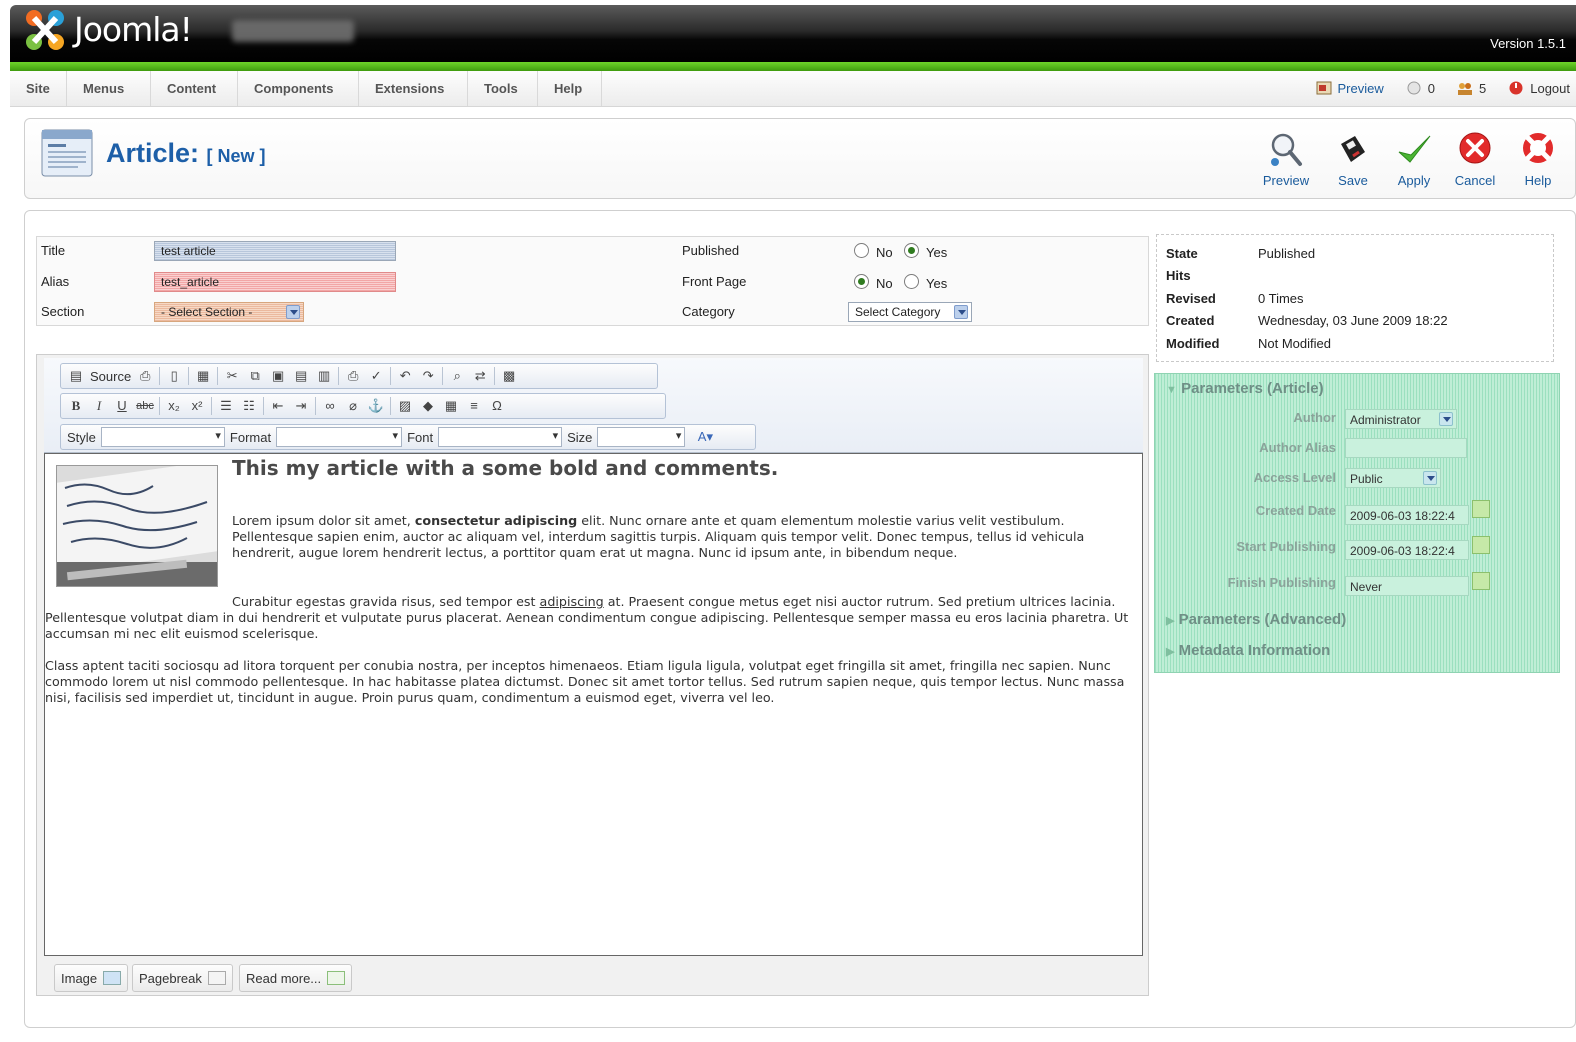  Describe the element at coordinates (162, 437) in the screenshot. I see `style-combo` at that location.